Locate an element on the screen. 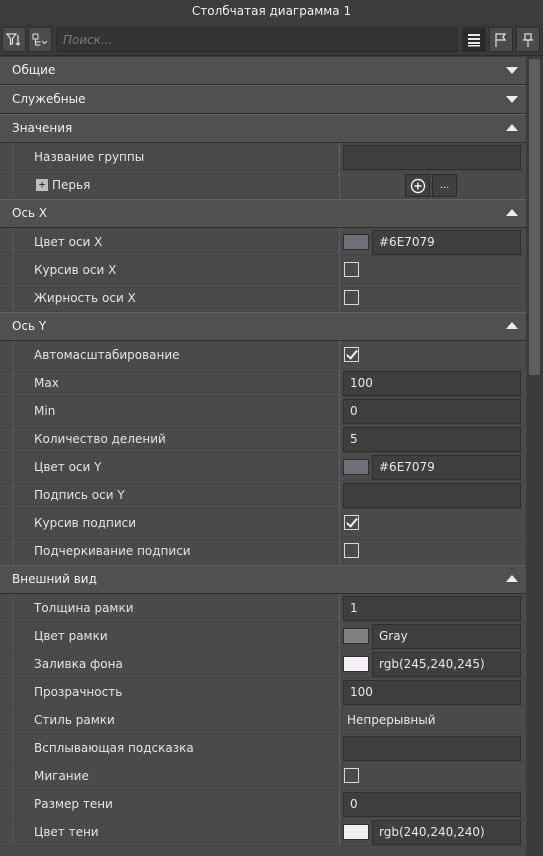 The width and height of the screenshot is (543, 856). blink-checkbox is located at coordinates (351, 775).